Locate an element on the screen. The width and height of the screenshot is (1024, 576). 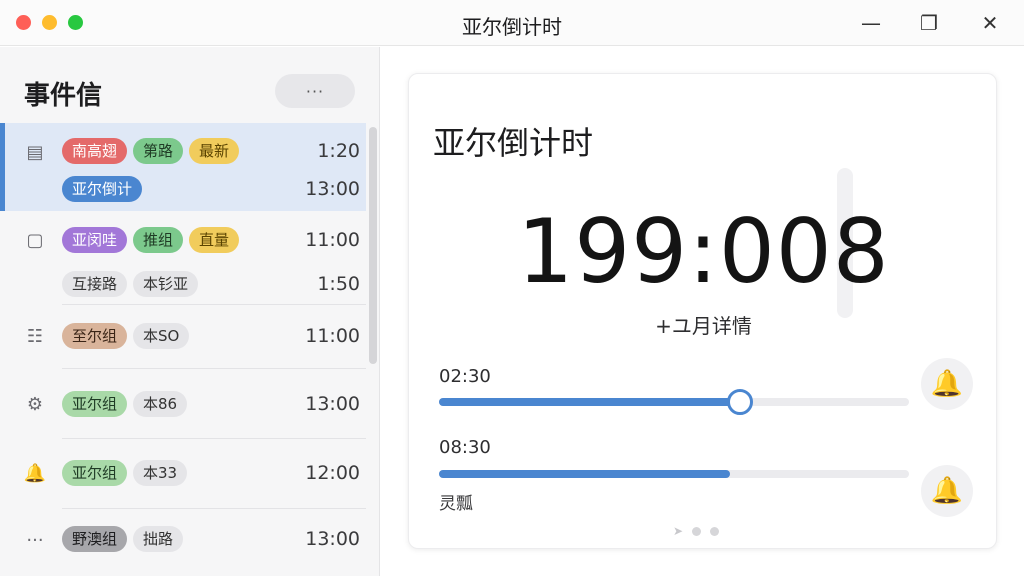
countdown-title: 亚尔倒计时 is located at coordinates (513, 143).